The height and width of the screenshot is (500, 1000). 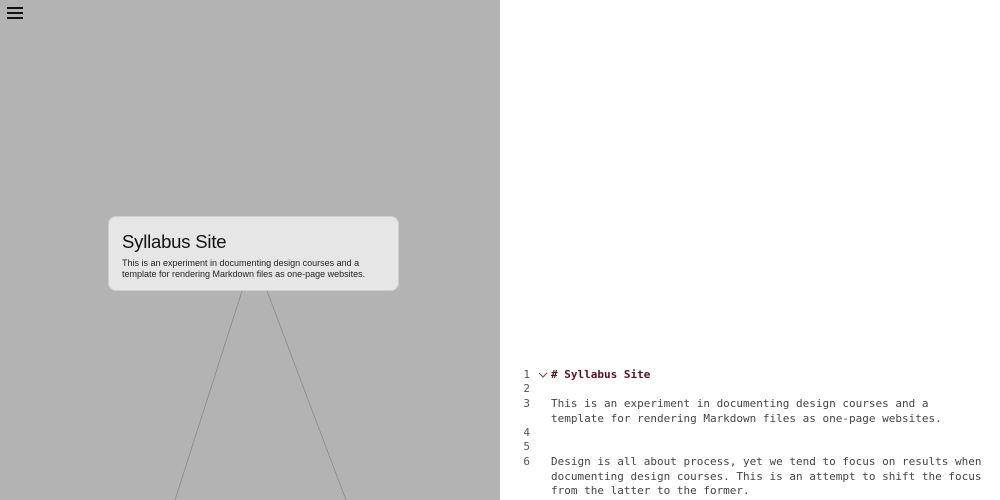 What do you see at coordinates (543, 375) in the screenshot?
I see `chevron-down-icon` at bounding box center [543, 375].